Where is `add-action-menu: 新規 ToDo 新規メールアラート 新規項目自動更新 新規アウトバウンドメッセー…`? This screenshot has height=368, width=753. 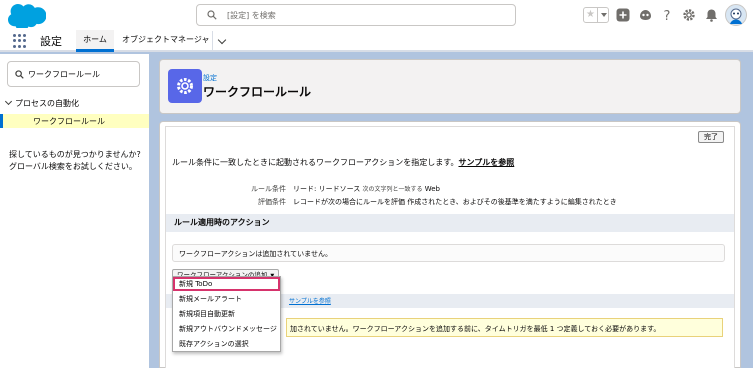
add-action-menu: 新規 ToDo 新規メールアラート 新規項目自動更新 新規アウトバウンドメッセー… is located at coordinates (226, 314).